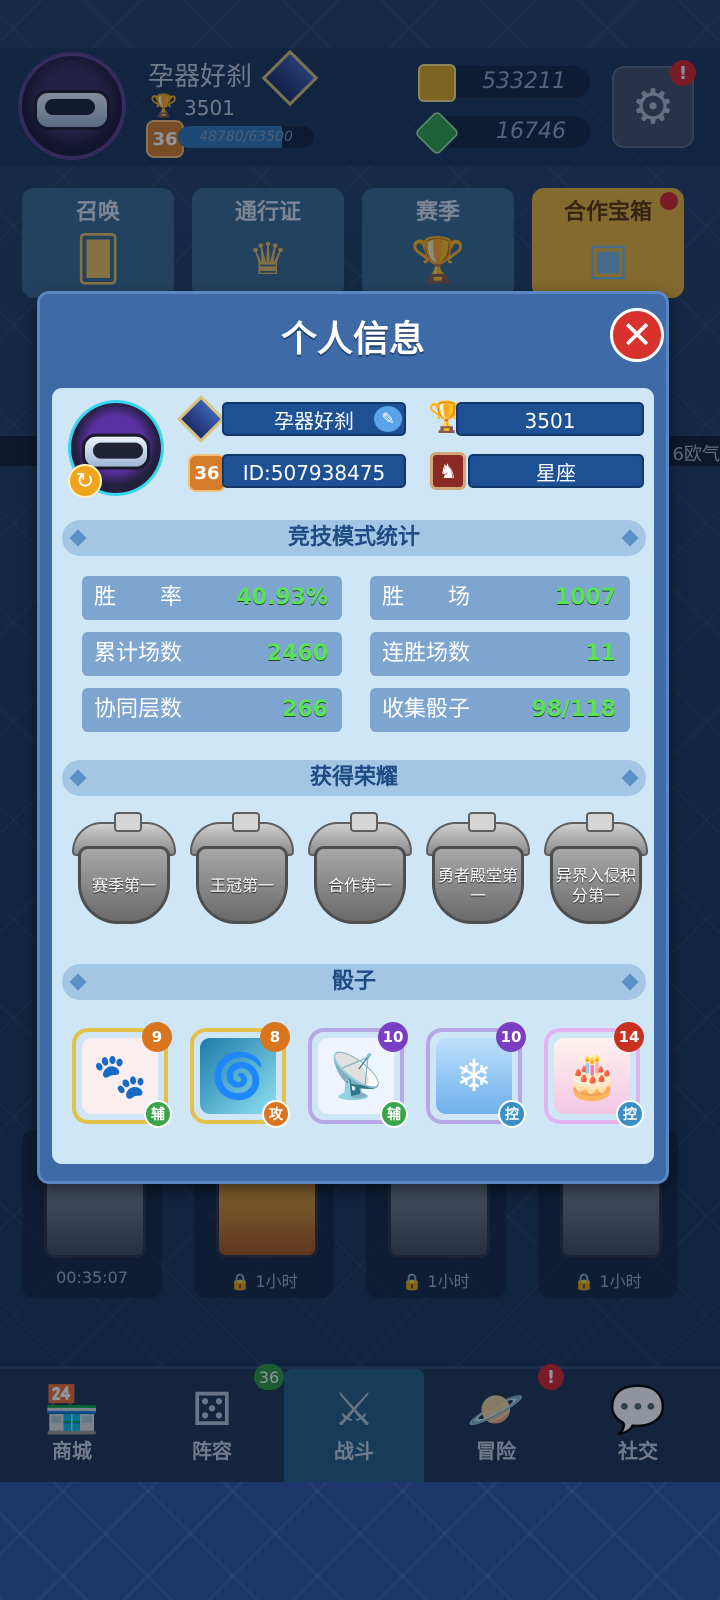  Describe the element at coordinates (282, 597) in the screenshot. I see `stat-value: 40.93%` at that location.